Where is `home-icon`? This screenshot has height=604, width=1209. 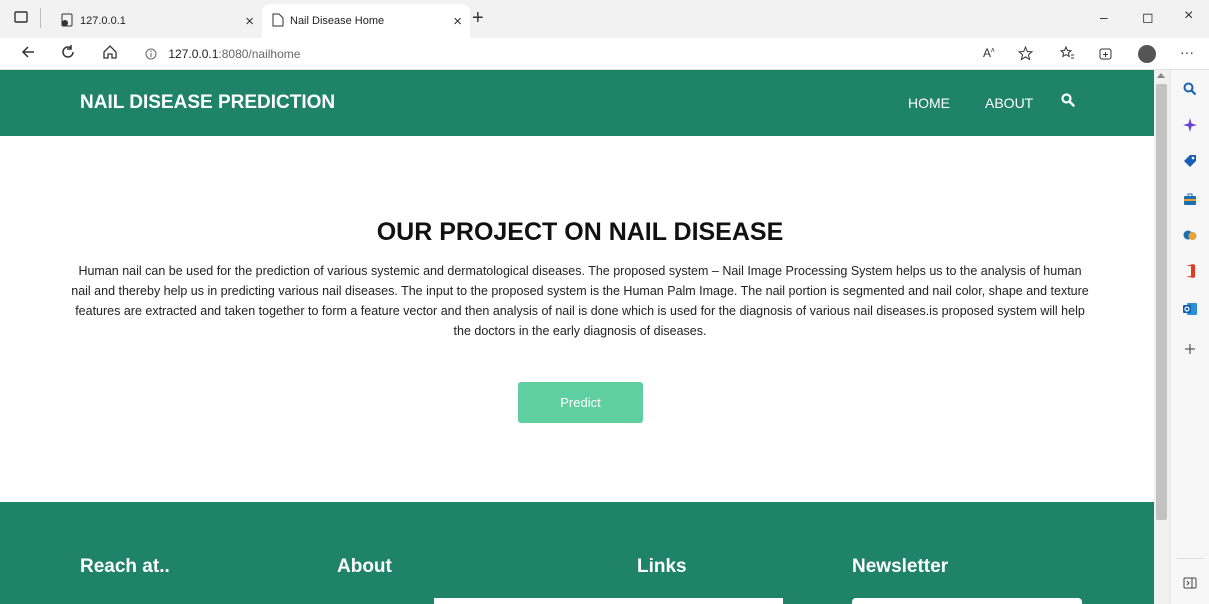
home-icon is located at coordinates (110, 54).